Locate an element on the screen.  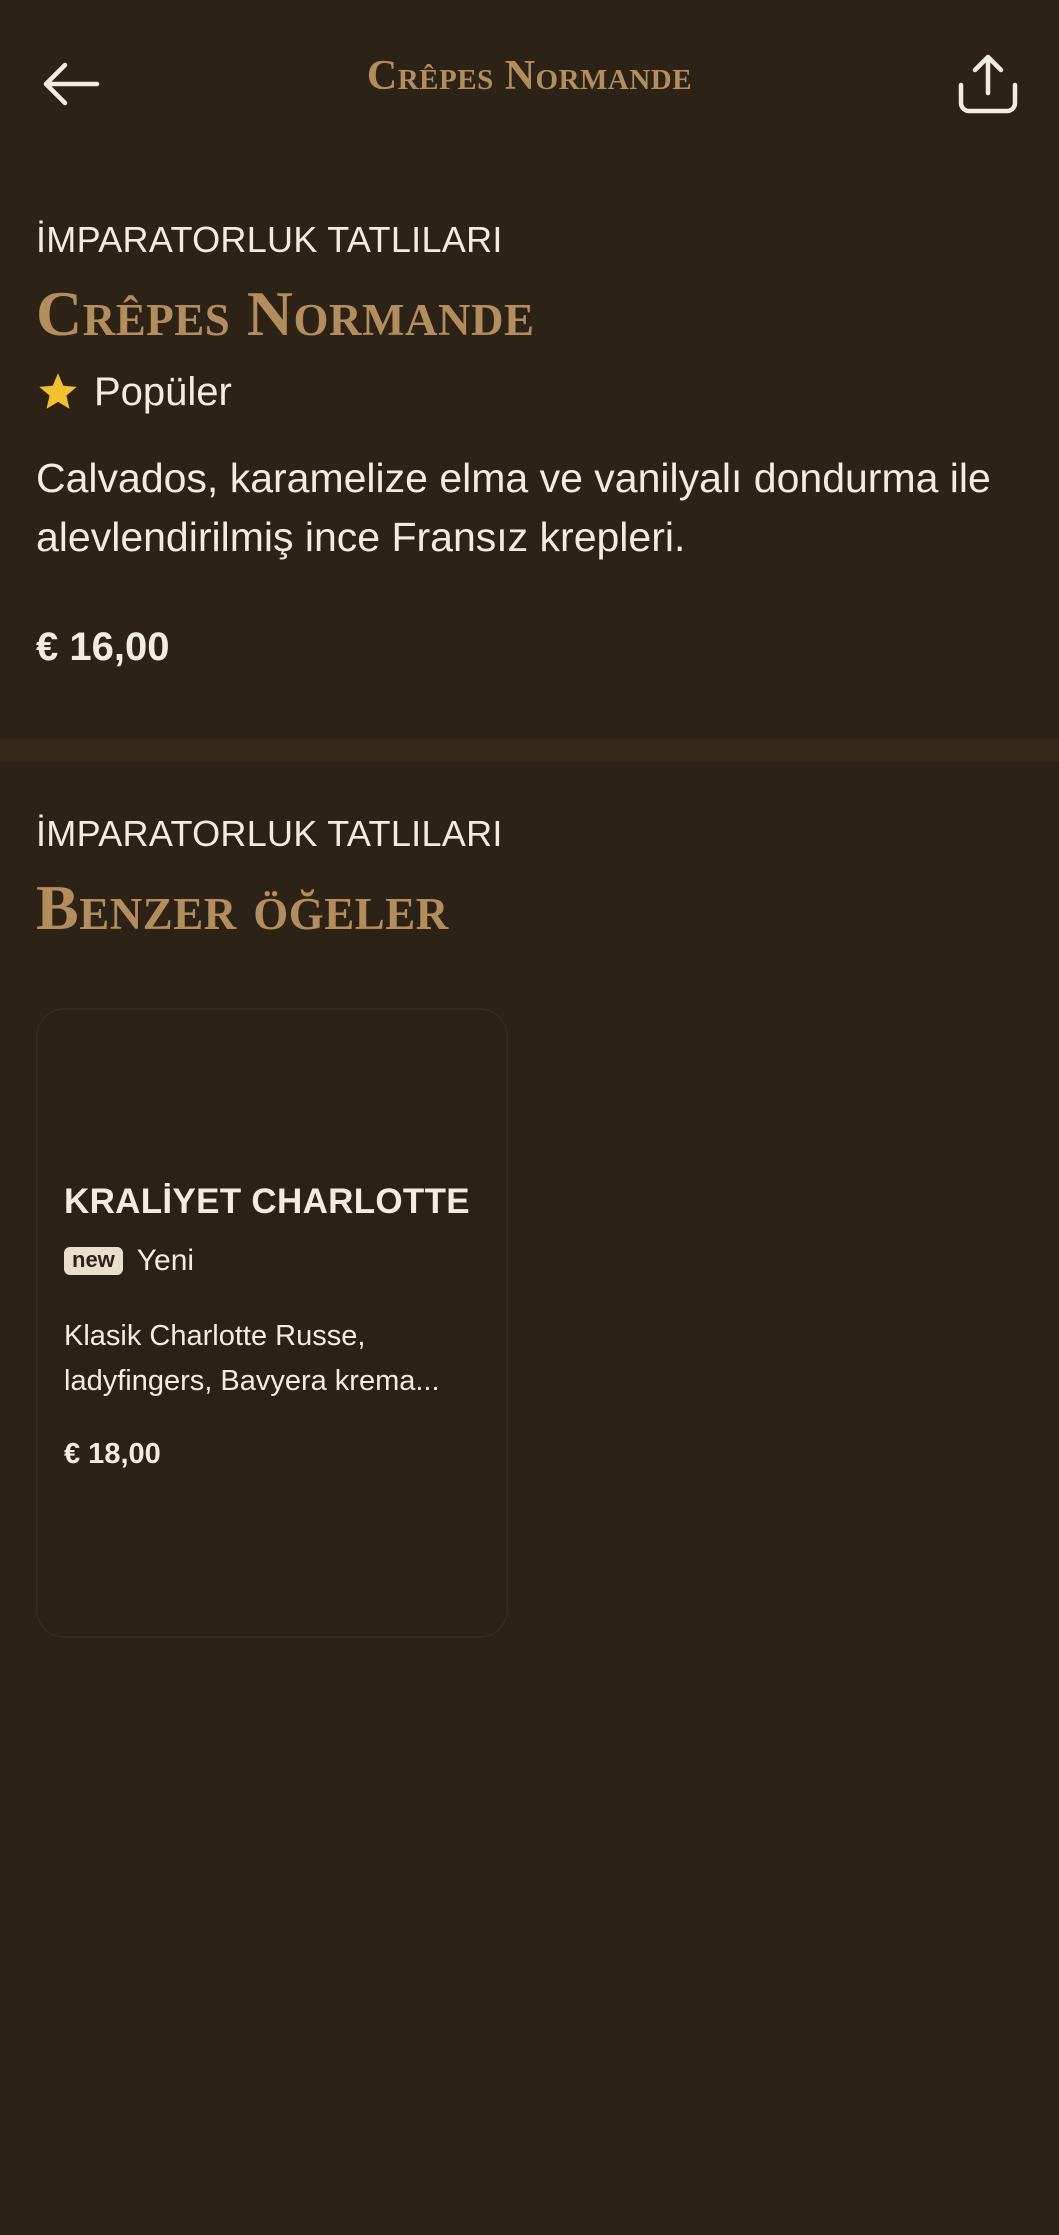
badge-label: Popüler is located at coordinates (163, 391).